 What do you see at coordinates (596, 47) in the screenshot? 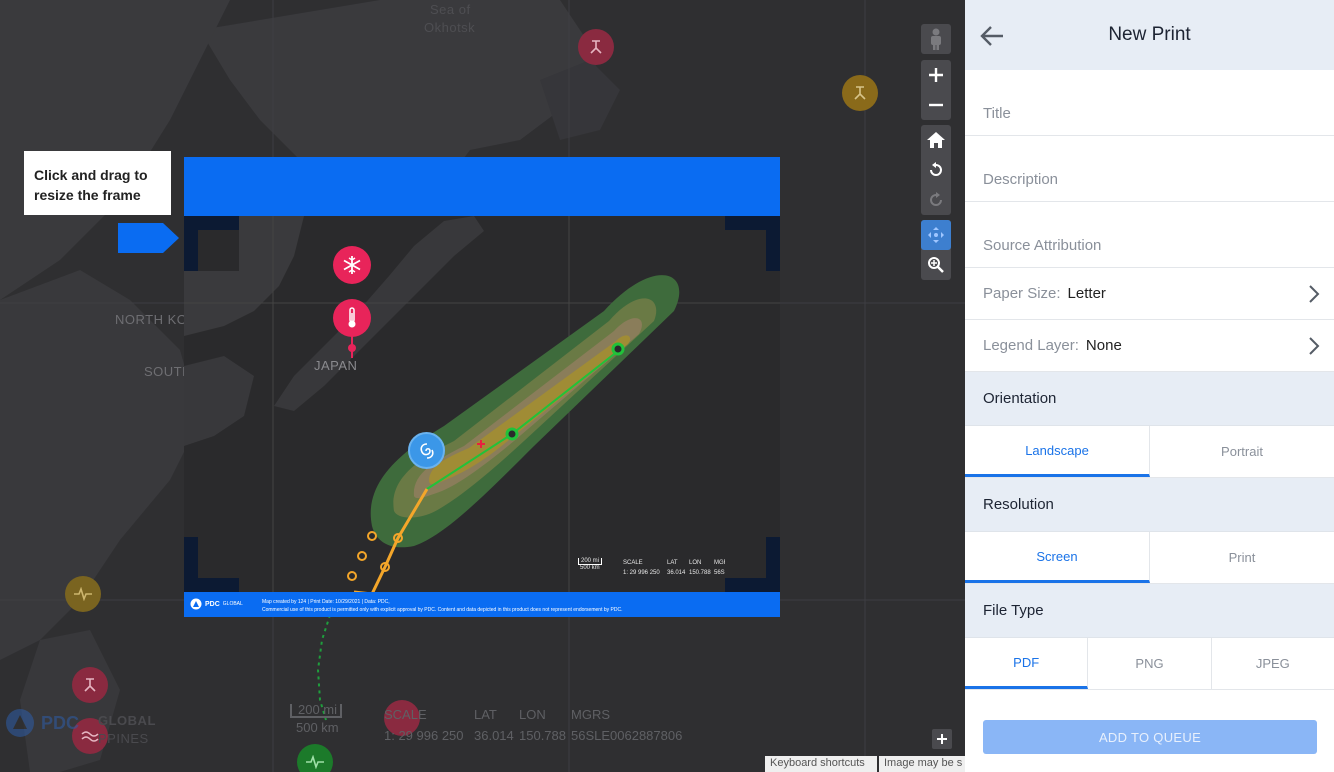
I see `earthquake-hazard-icon` at bounding box center [596, 47].